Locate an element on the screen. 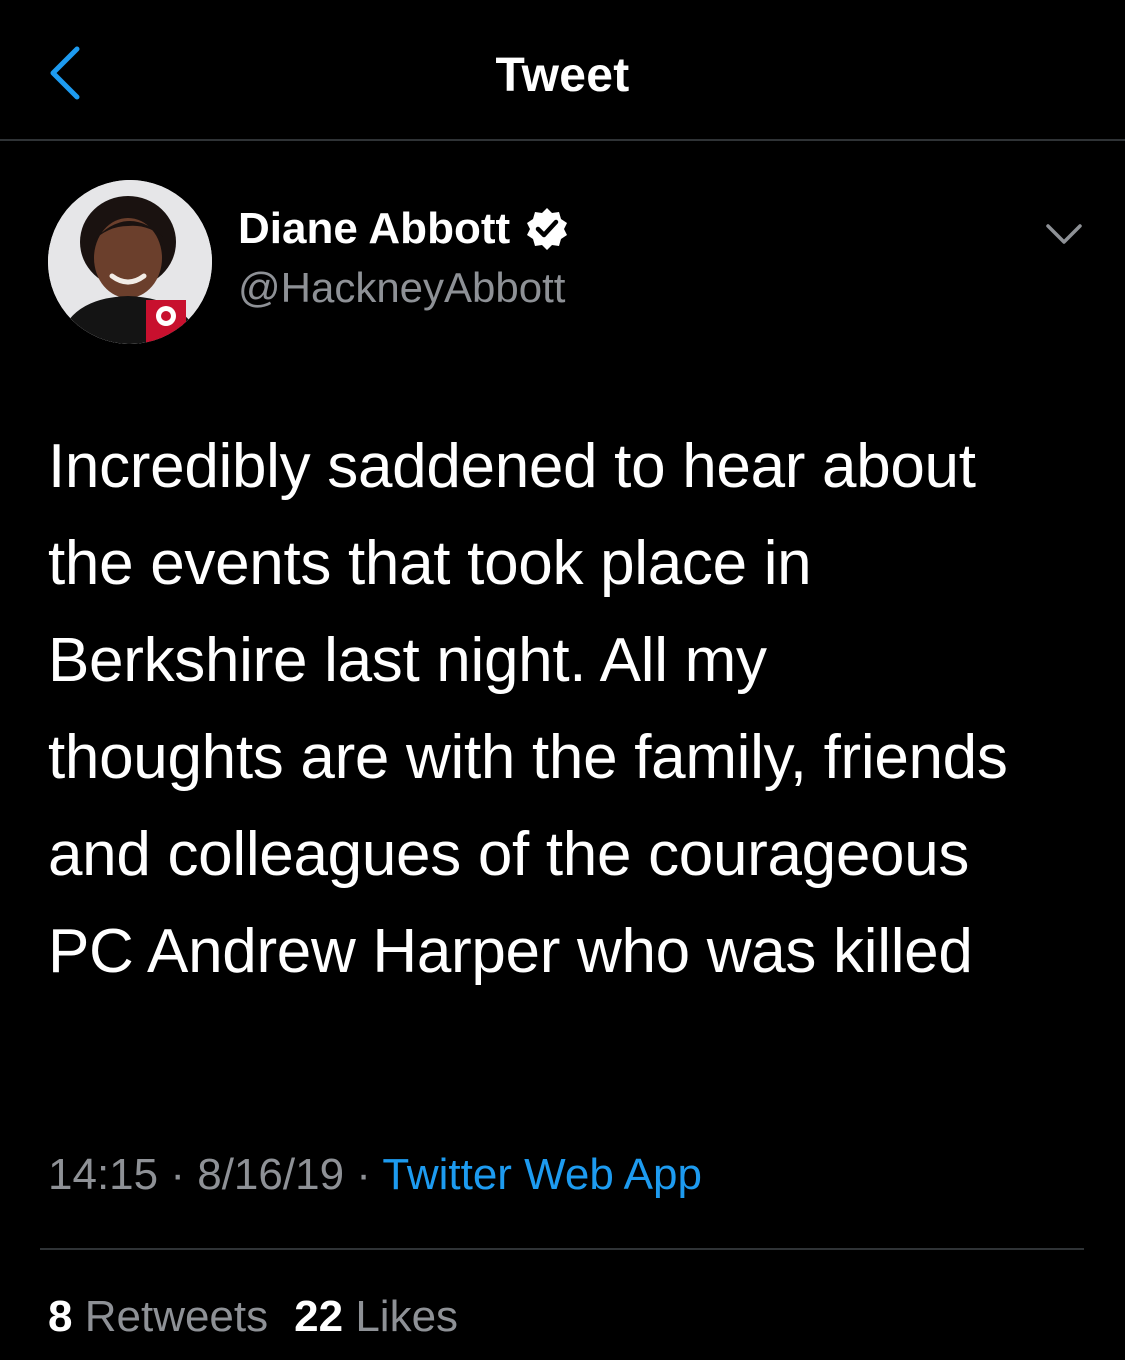 This screenshot has width=1125, height=1360. tweet-time: 14:15 is located at coordinates (103, 1174).